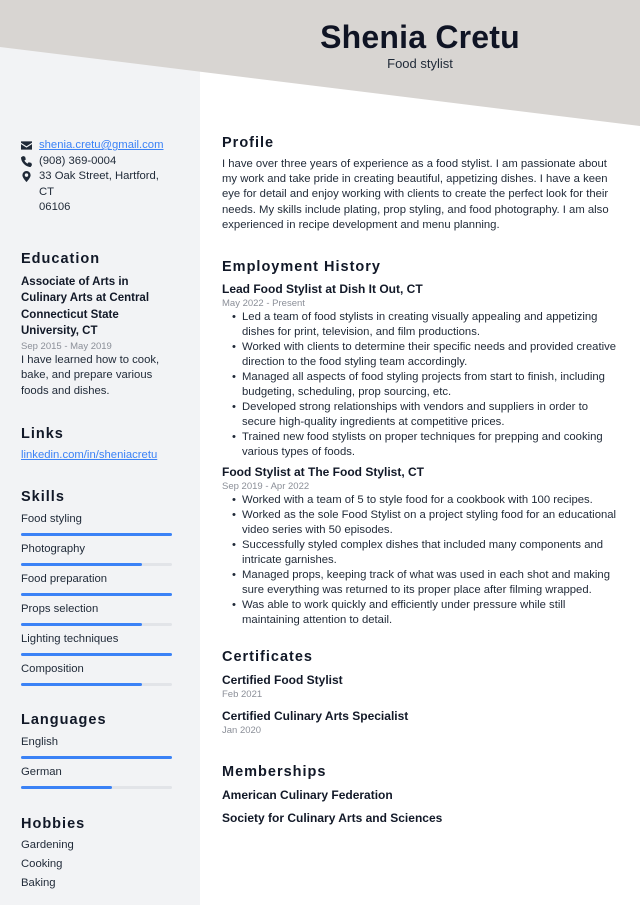 The image size is (640, 905). I want to click on envelope-icon, so click(30, 144).